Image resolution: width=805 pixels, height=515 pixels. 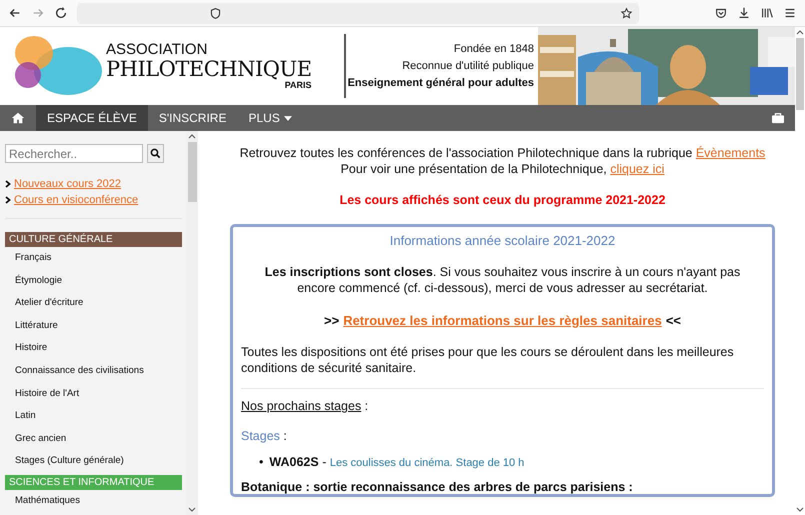 I want to click on sidebar-item: Mathématiques, so click(x=93, y=501).